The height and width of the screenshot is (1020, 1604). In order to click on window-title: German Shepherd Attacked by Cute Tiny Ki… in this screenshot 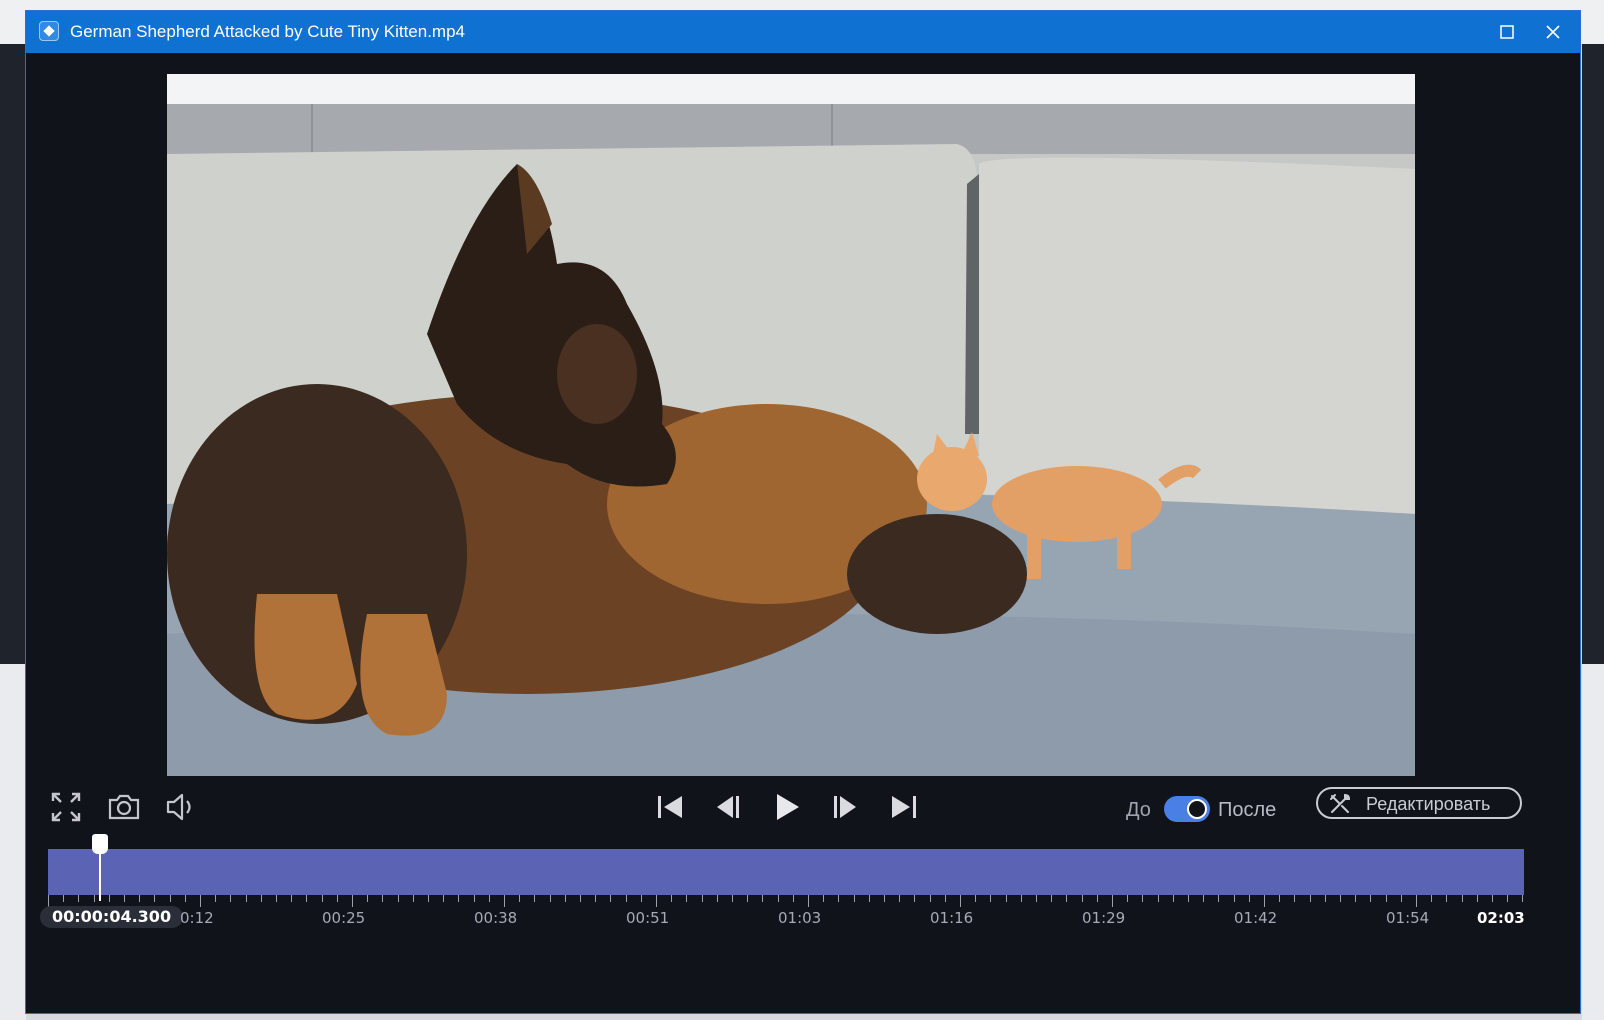, I will do `click(267, 31)`.